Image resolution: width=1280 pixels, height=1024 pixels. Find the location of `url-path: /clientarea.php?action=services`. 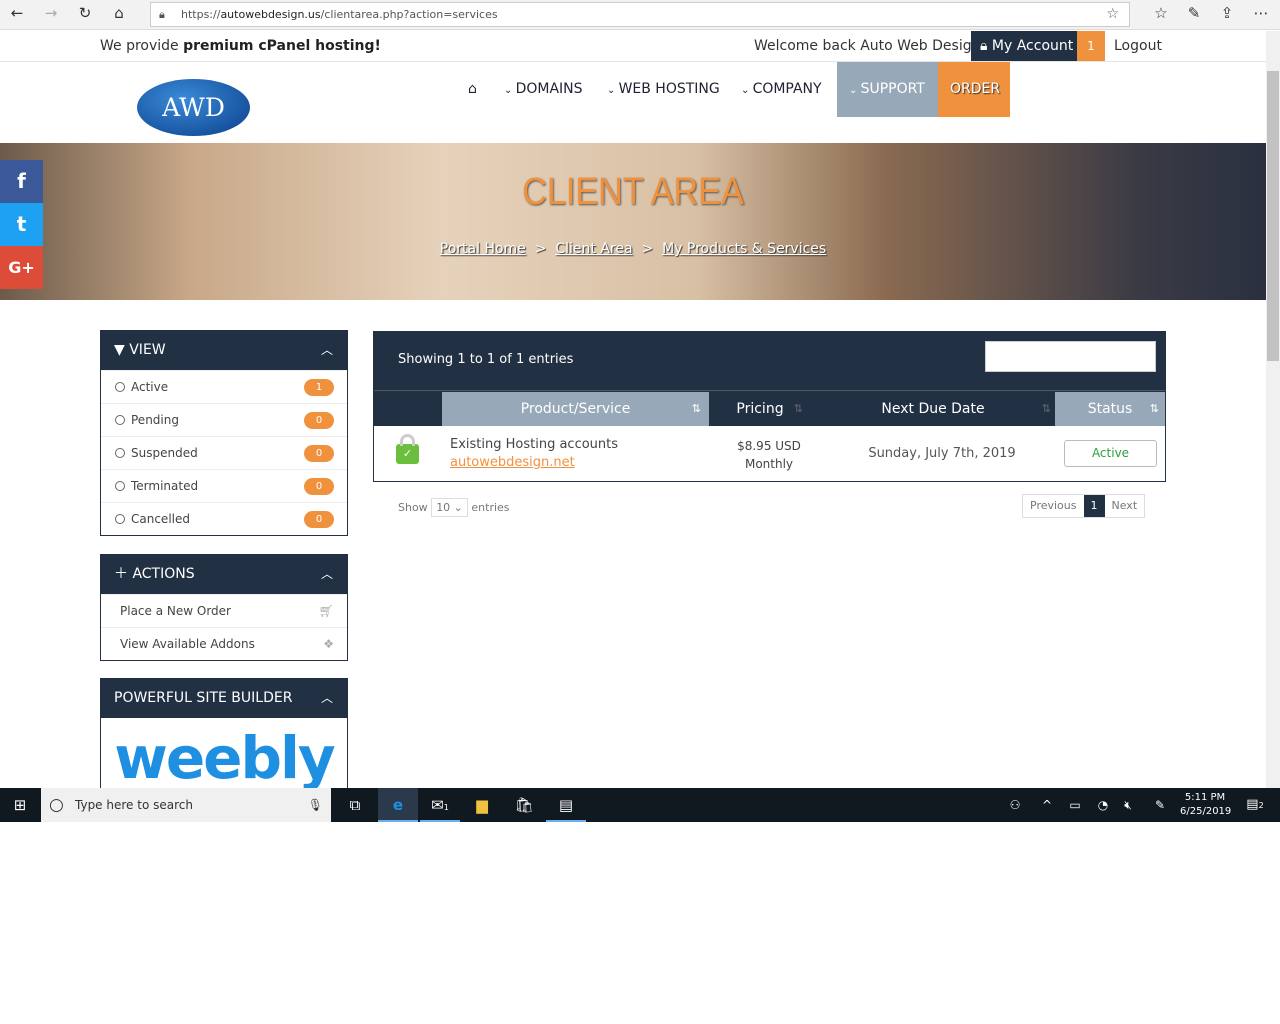

url-path: /clientarea.php?action=services is located at coordinates (409, 14).